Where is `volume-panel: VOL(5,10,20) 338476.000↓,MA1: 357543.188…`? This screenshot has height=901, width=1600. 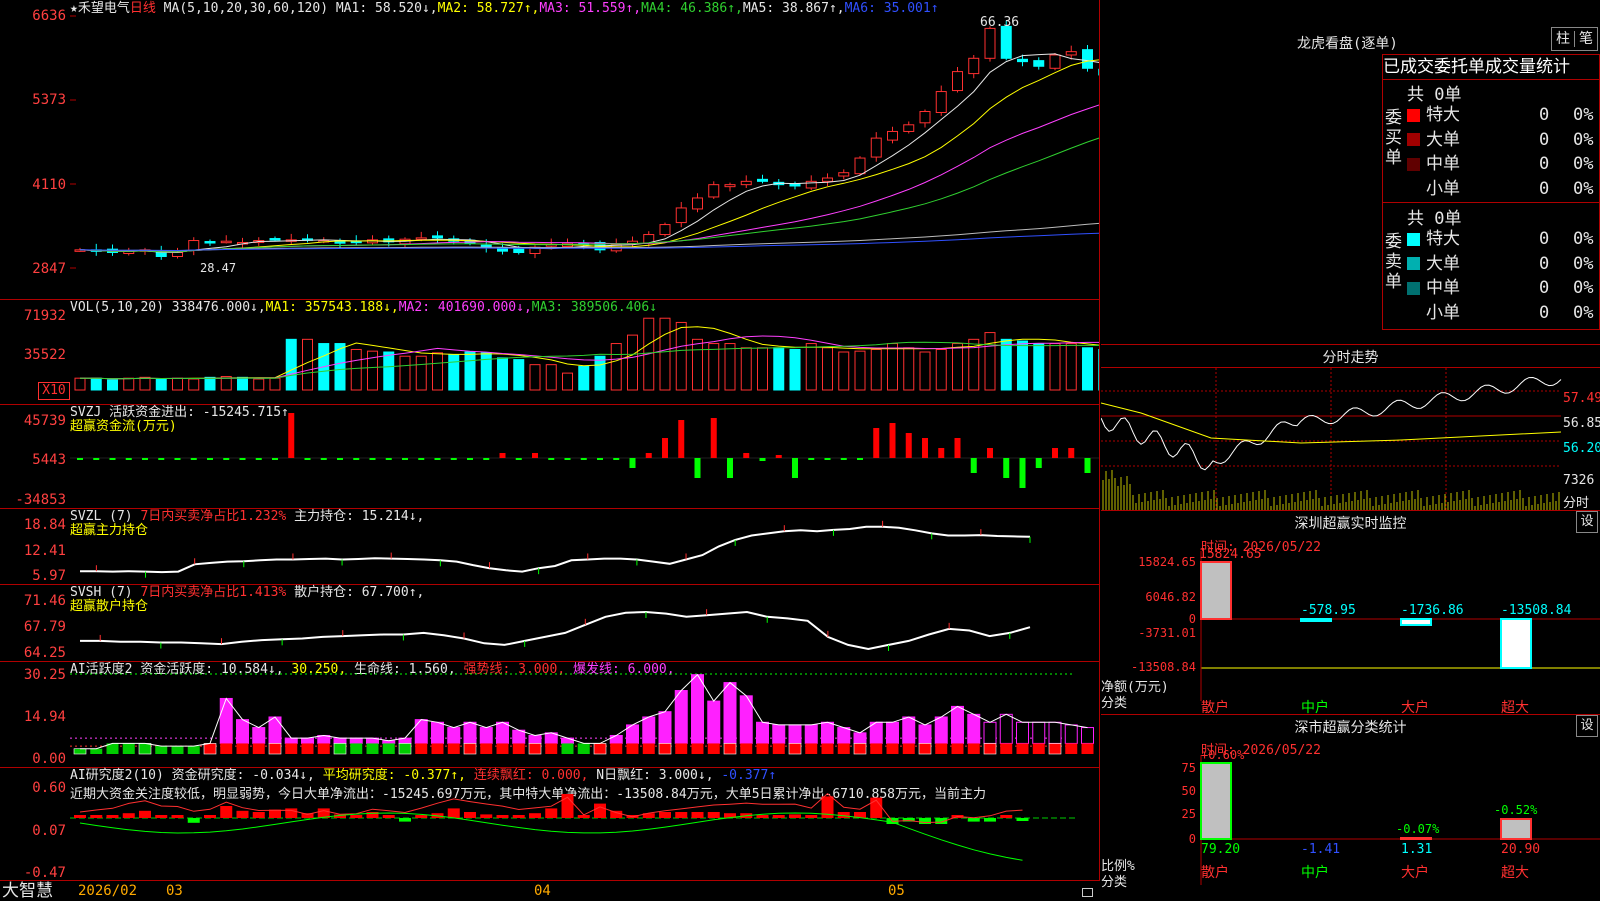
volume-panel: VOL(5,10,20) 338476.000↓,MA1: 357543.188… is located at coordinates (549, 352).